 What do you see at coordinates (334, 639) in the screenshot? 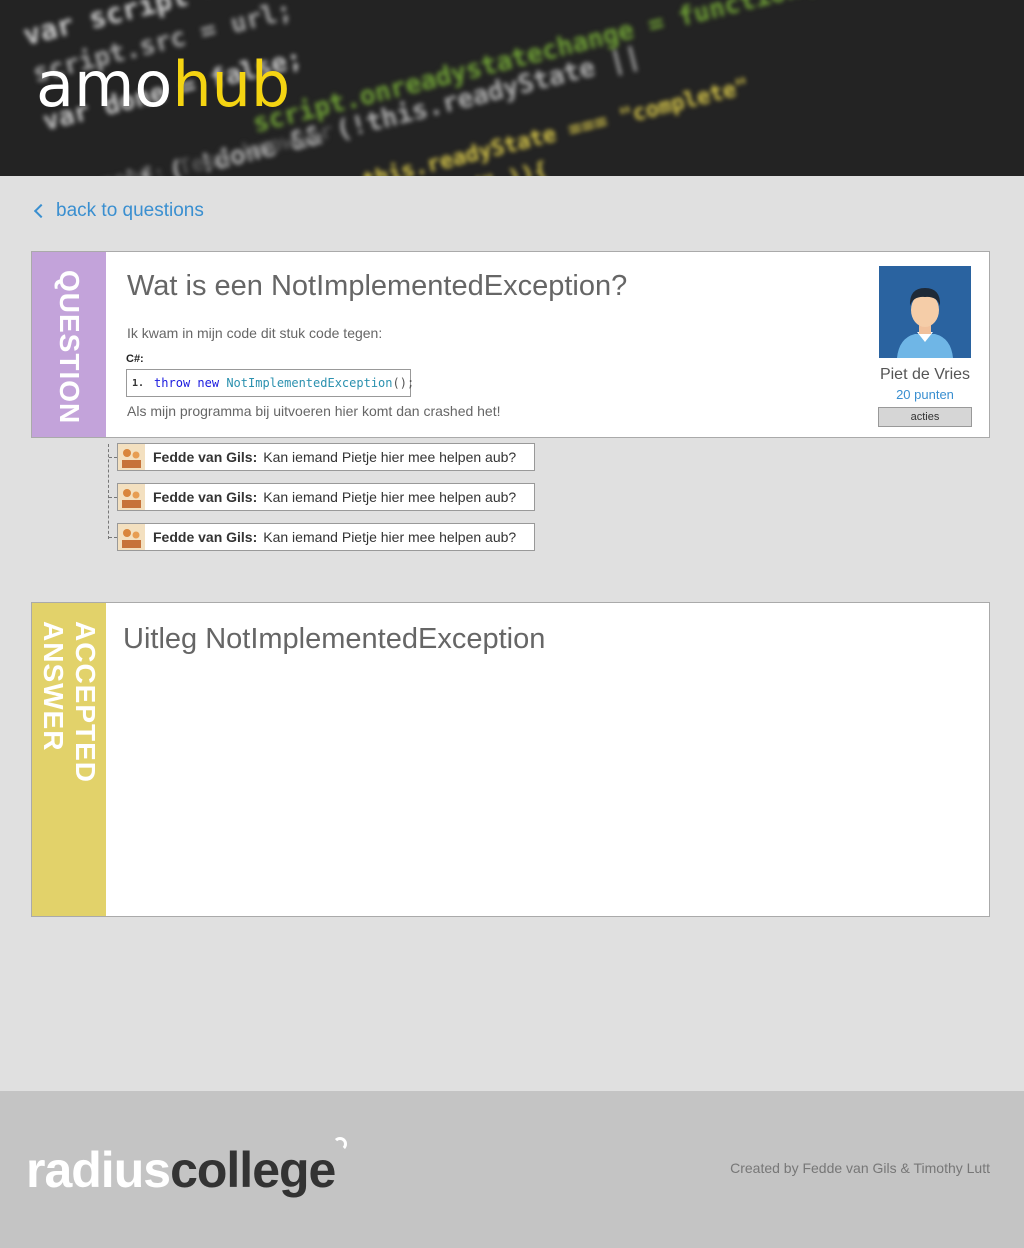
I see `answer-title: Uitleg NotImplementedException` at bounding box center [334, 639].